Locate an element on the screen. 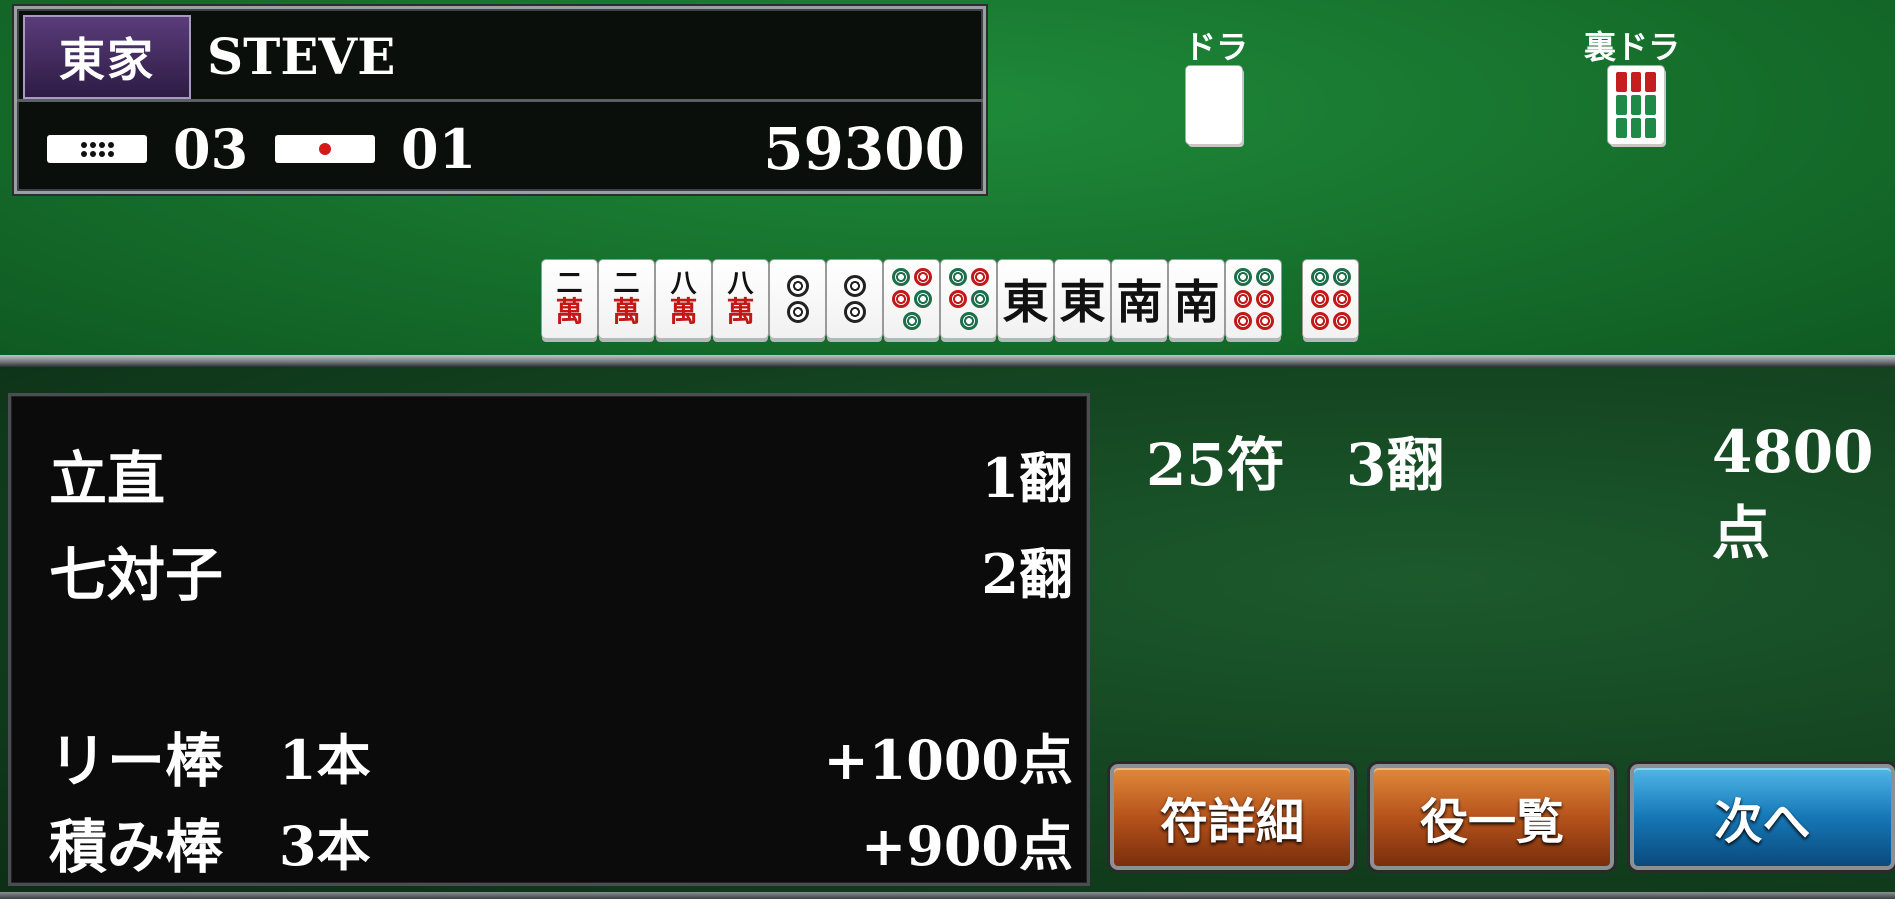 This screenshot has height=899, width=1895. yaku-name: 立直 is located at coordinates (107, 479).